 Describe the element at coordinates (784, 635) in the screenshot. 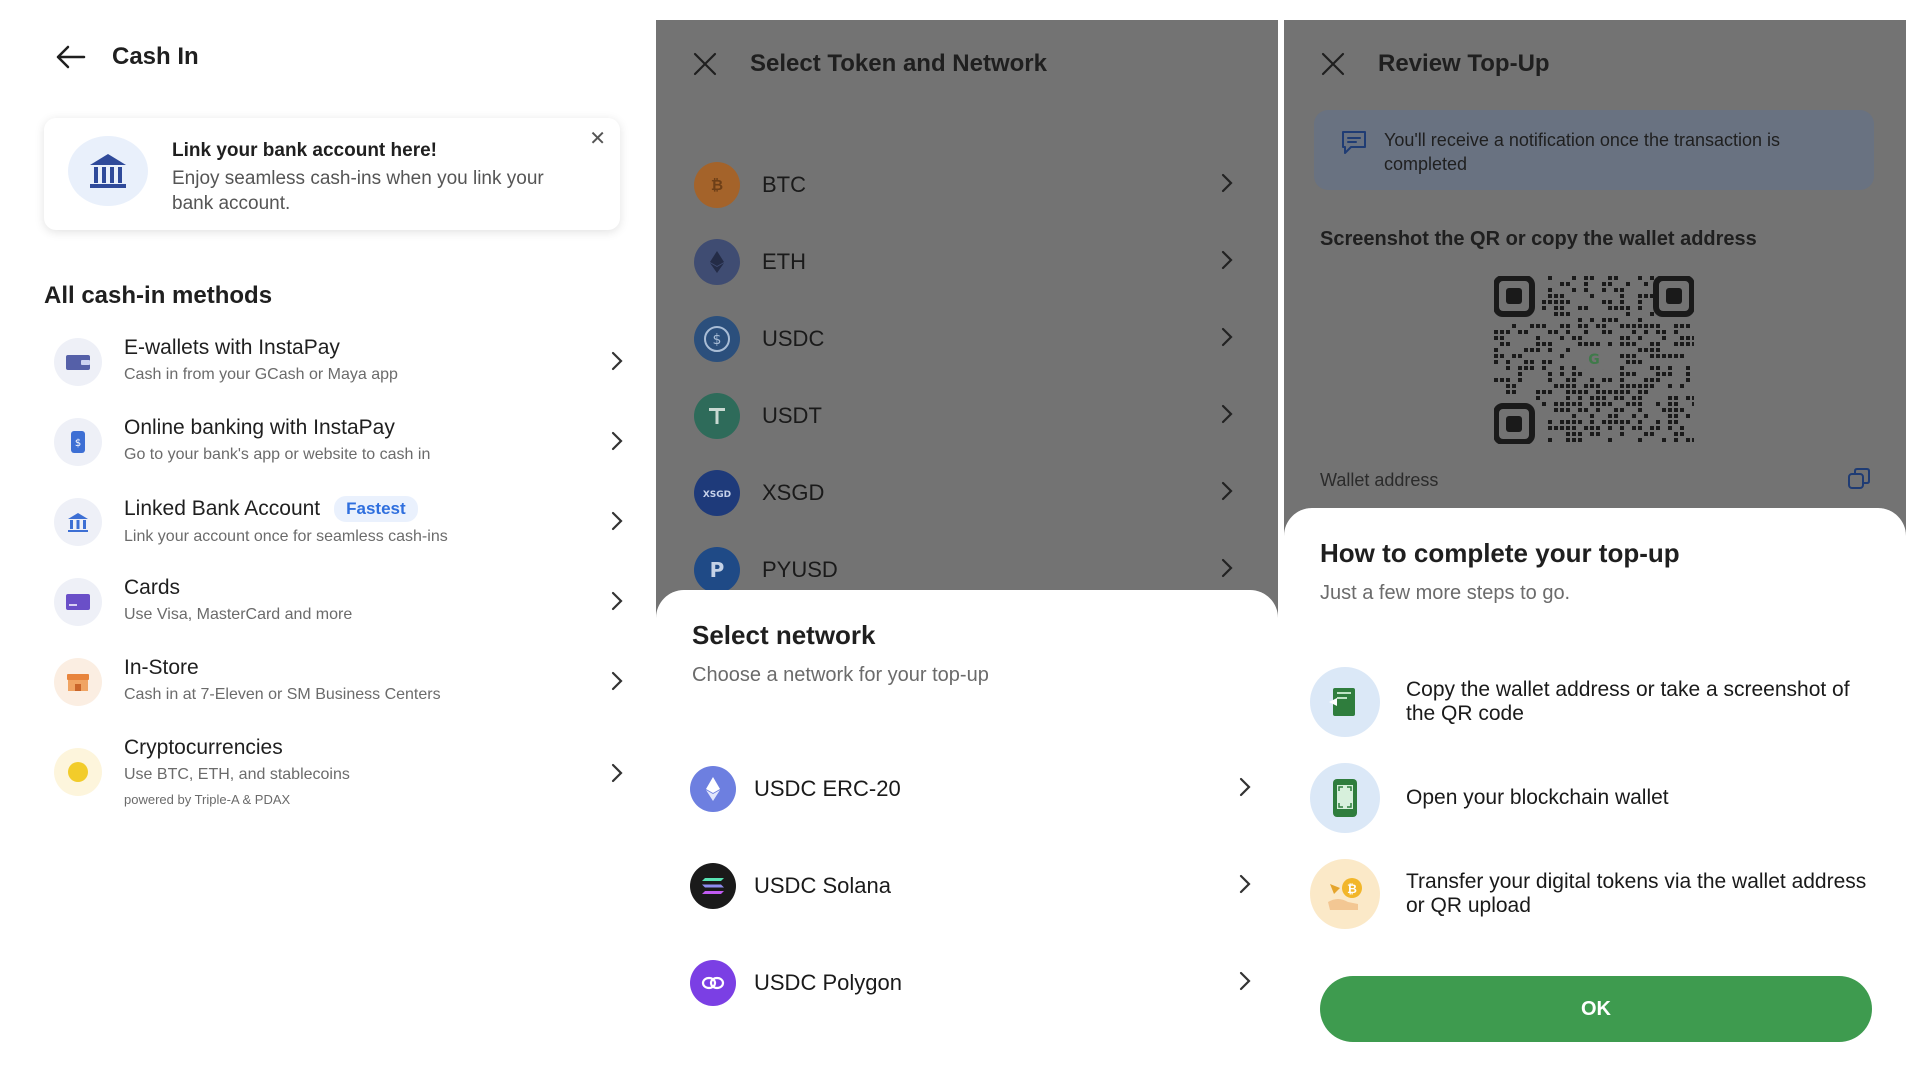

I see `sheet-title: Select network` at that location.